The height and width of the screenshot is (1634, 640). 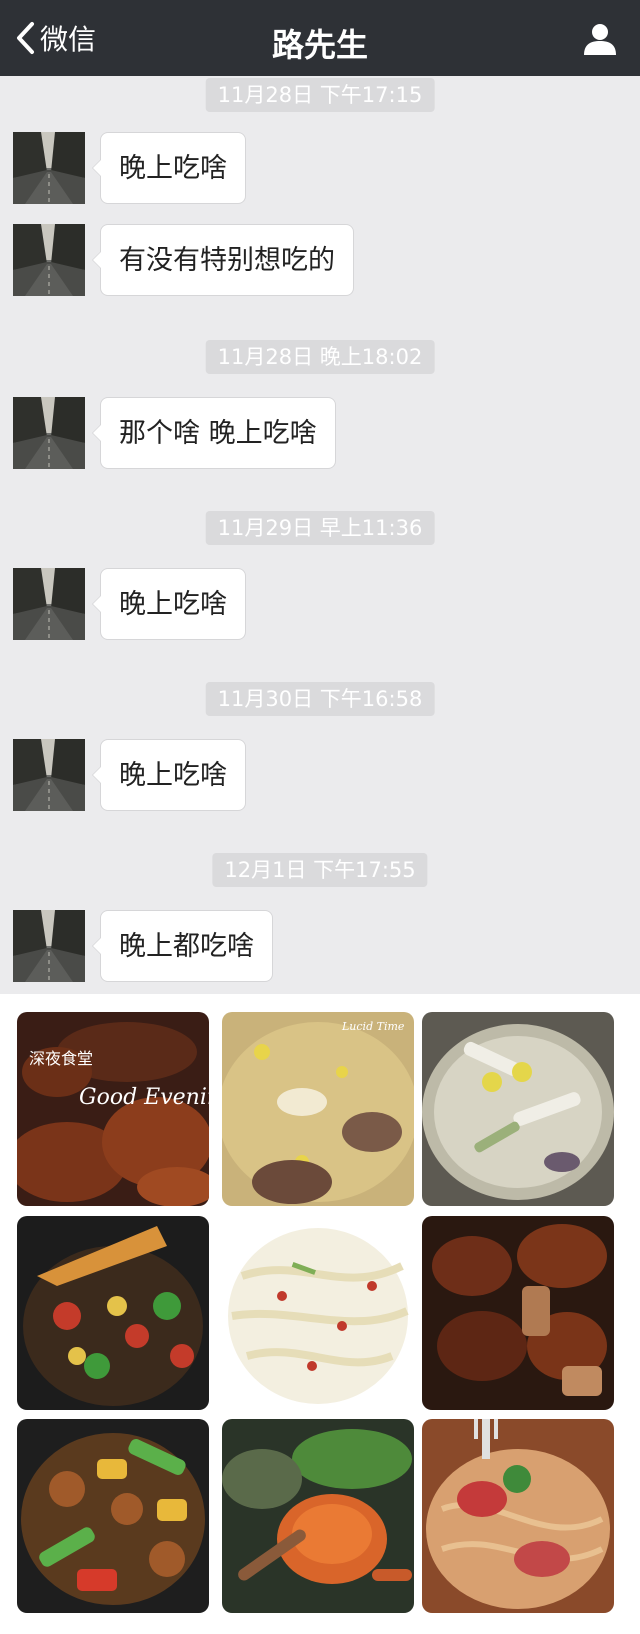 What do you see at coordinates (518, 1109) in the screenshot?
I see `food-photo-soup` at bounding box center [518, 1109].